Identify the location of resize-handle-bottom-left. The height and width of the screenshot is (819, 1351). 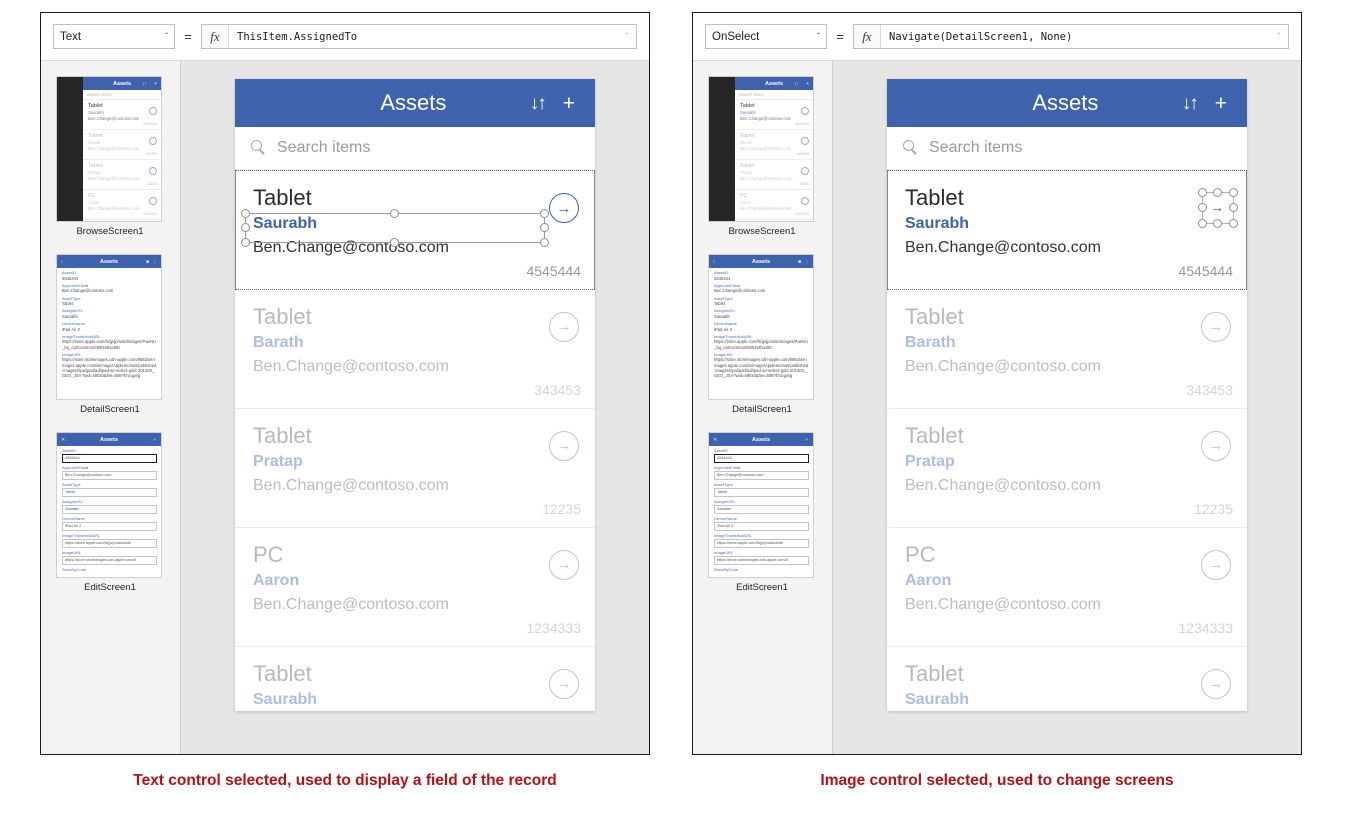
(245, 242).